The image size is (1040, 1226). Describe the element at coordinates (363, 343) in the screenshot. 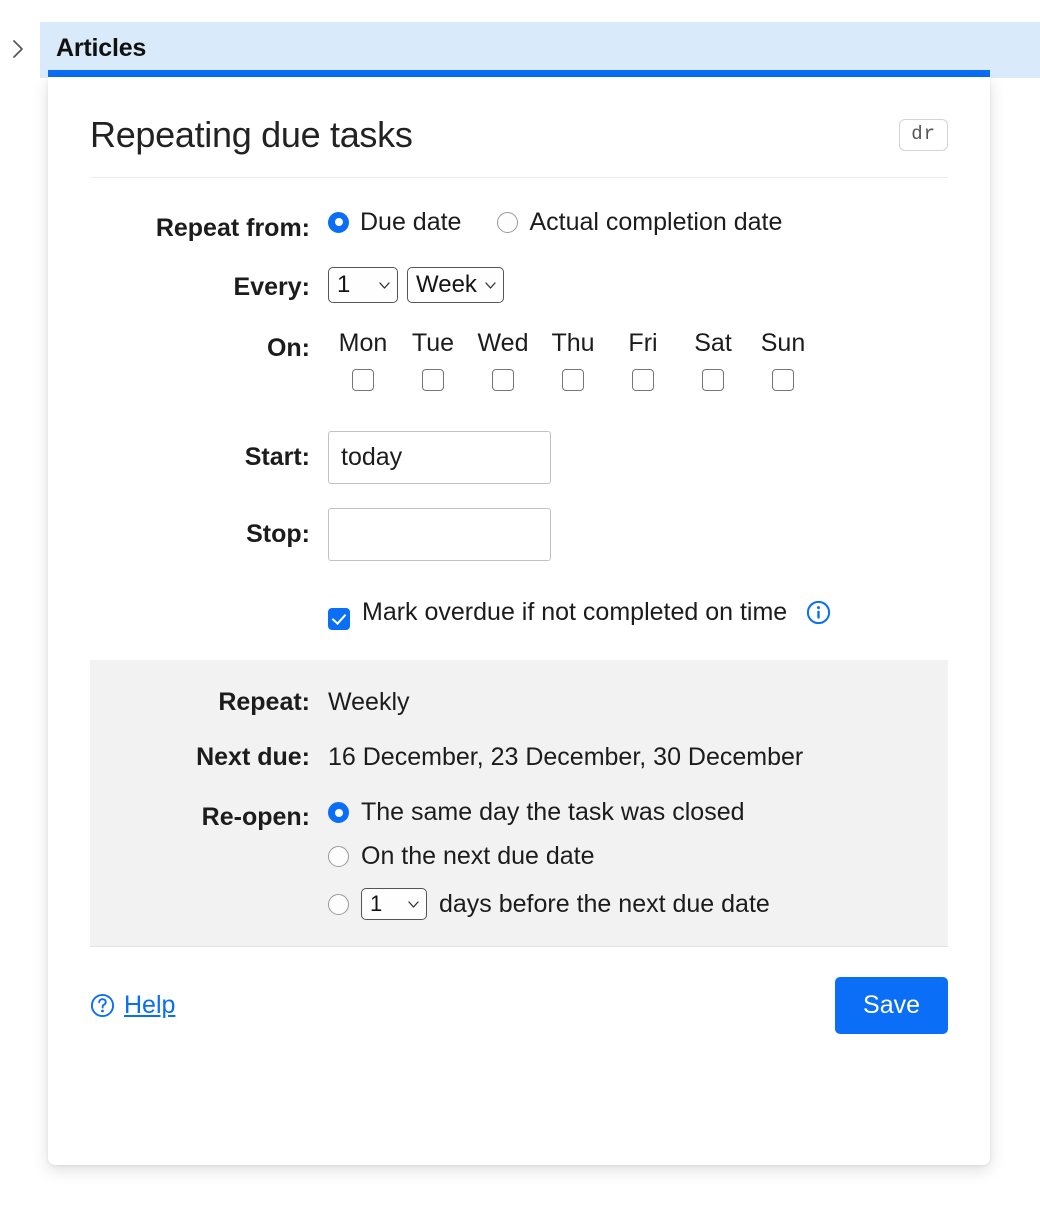

I see `weekday-label-mon: Mon` at that location.